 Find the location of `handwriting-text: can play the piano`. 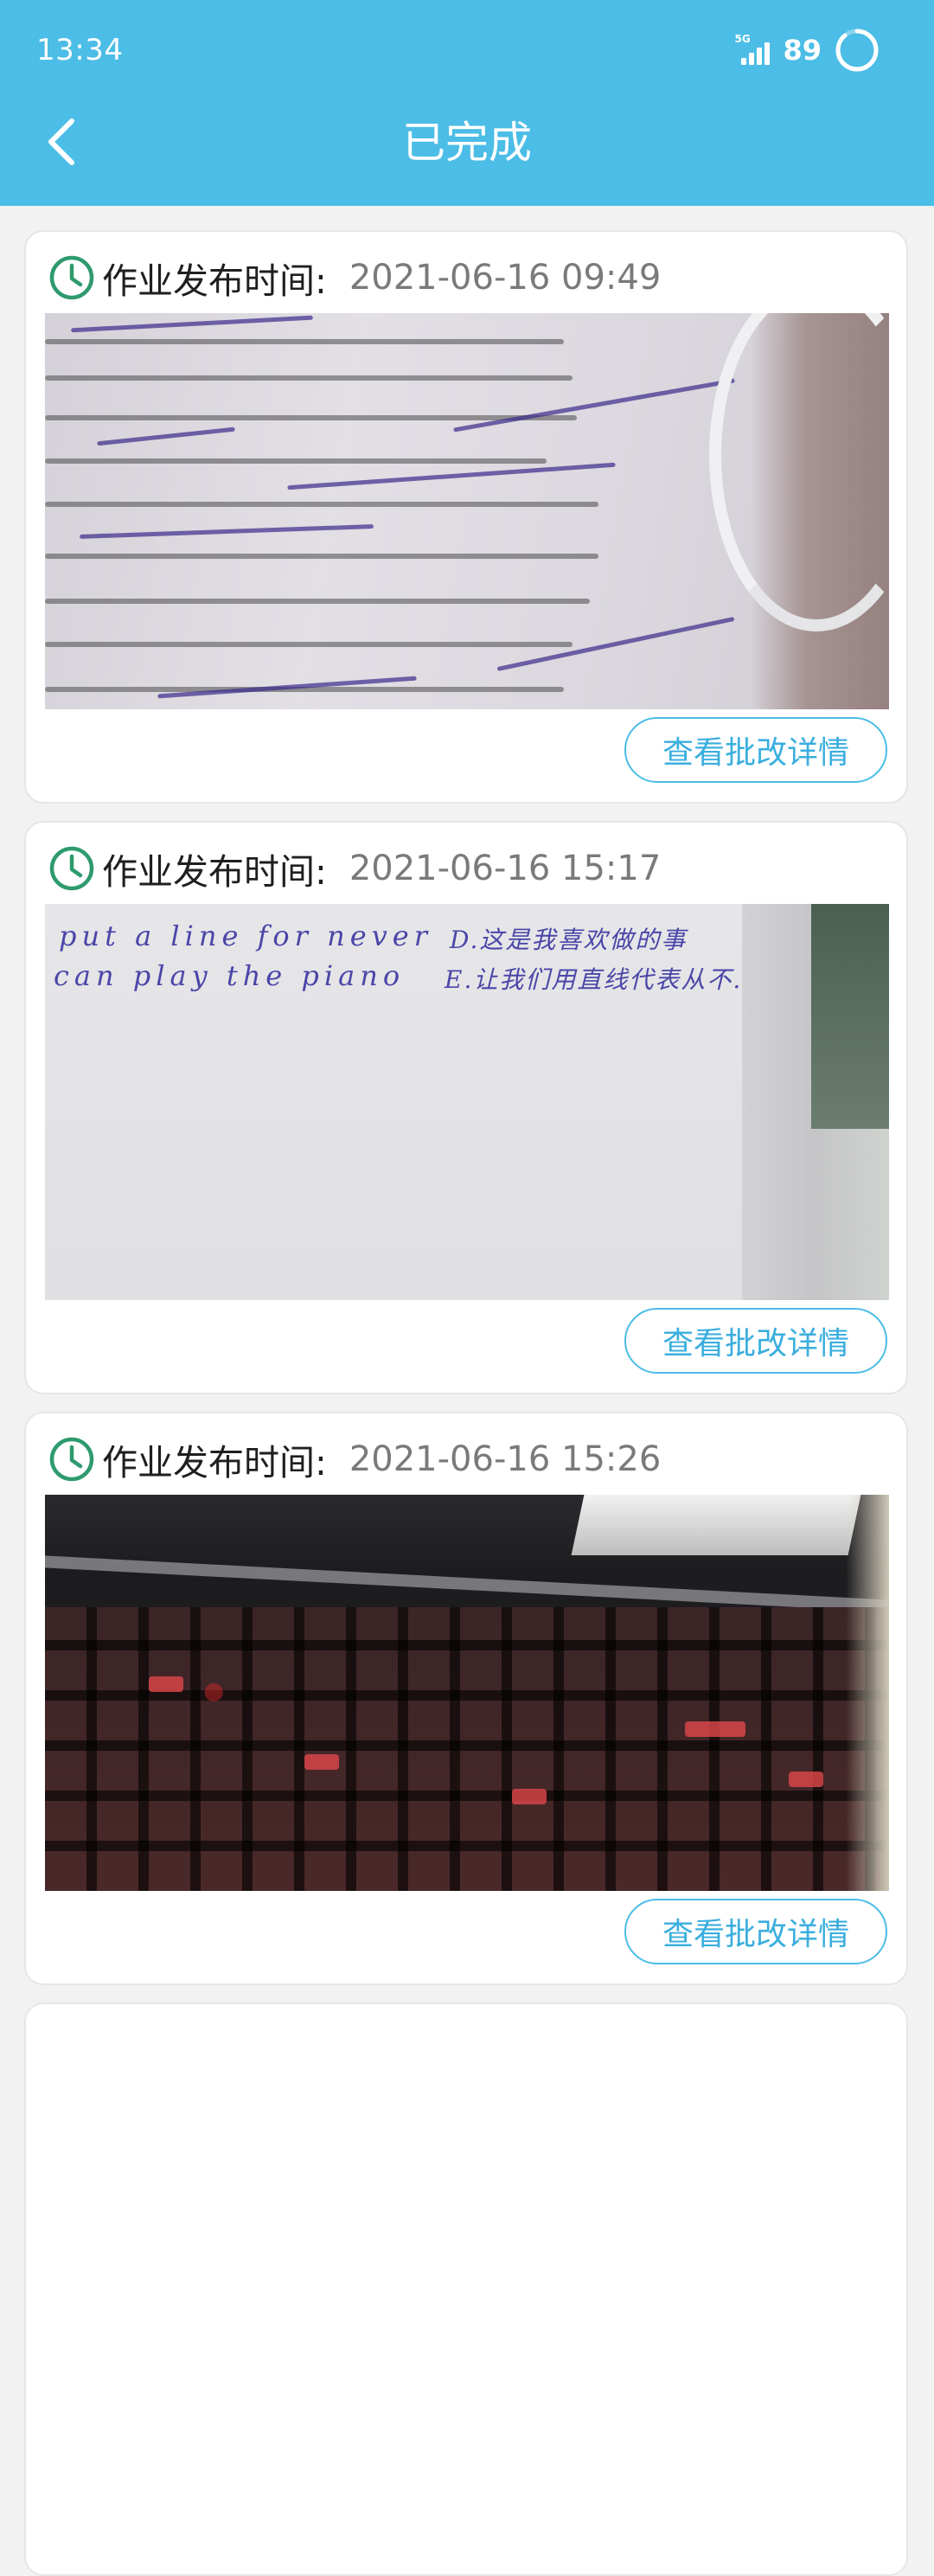

handwriting-text: can play the piano is located at coordinates (230, 975).